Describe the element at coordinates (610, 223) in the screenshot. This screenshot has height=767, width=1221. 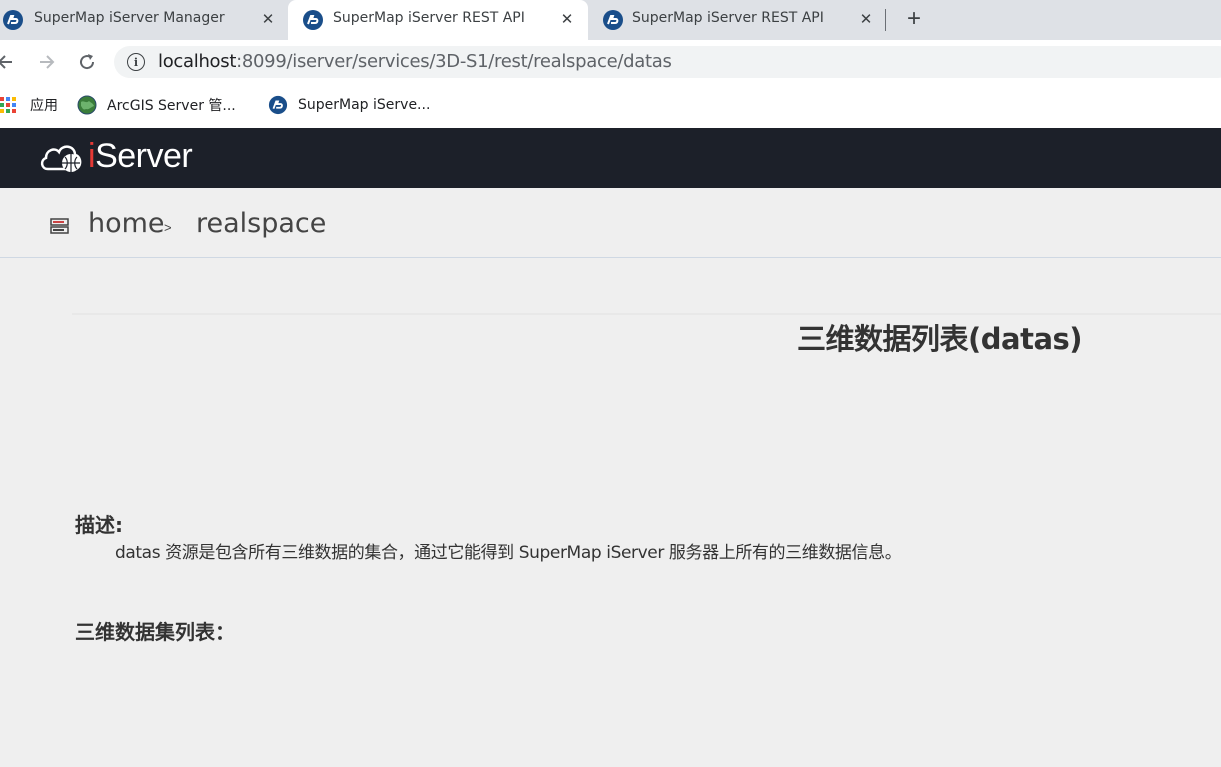
I see `breadcrumb: home > realspace` at that location.